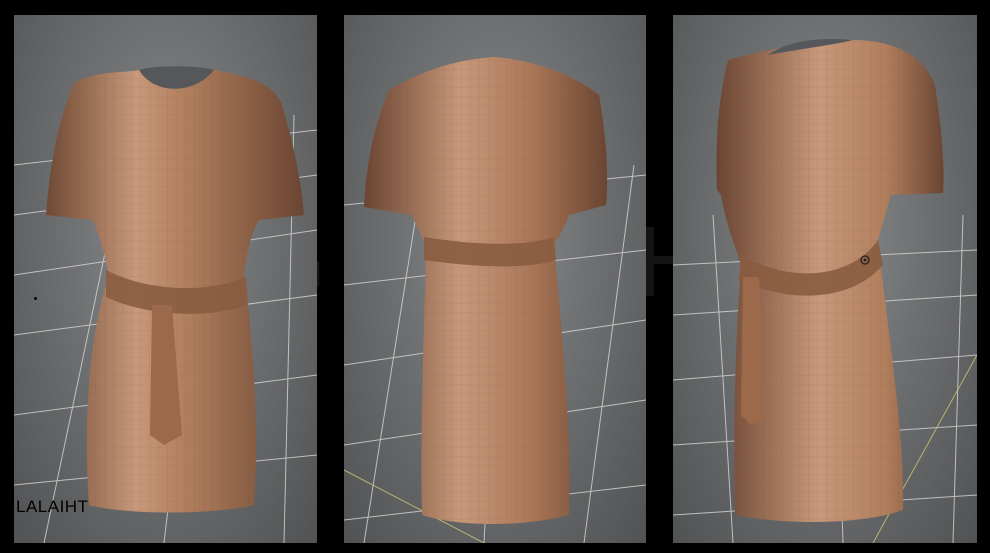 The height and width of the screenshot is (553, 990). Describe the element at coordinates (52, 506) in the screenshot. I see `signature: LALAIHT` at that location.